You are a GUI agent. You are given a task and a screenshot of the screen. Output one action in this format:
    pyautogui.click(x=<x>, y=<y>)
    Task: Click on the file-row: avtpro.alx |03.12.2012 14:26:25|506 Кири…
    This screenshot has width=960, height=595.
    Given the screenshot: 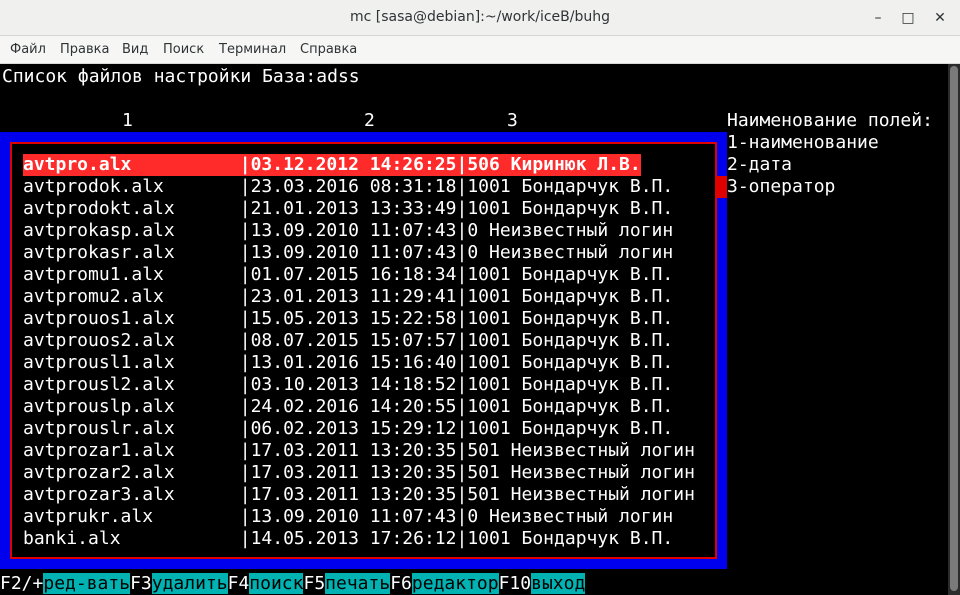 What is the action you would take?
    pyautogui.click(x=332, y=165)
    